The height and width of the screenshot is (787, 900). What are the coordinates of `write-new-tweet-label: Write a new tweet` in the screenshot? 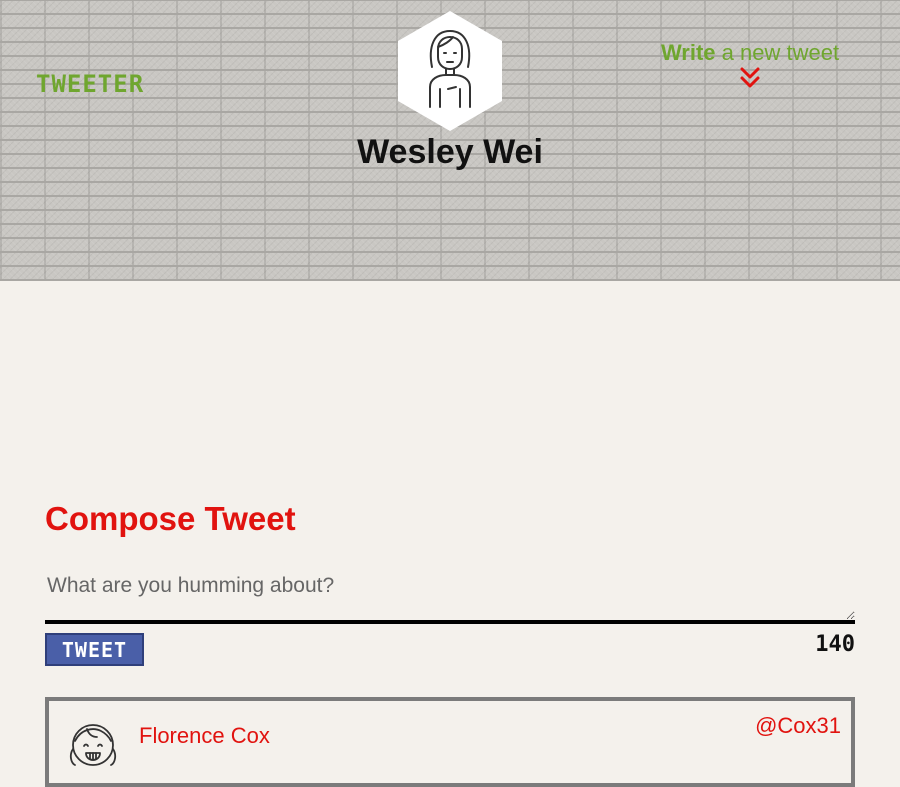 It's located at (750, 52).